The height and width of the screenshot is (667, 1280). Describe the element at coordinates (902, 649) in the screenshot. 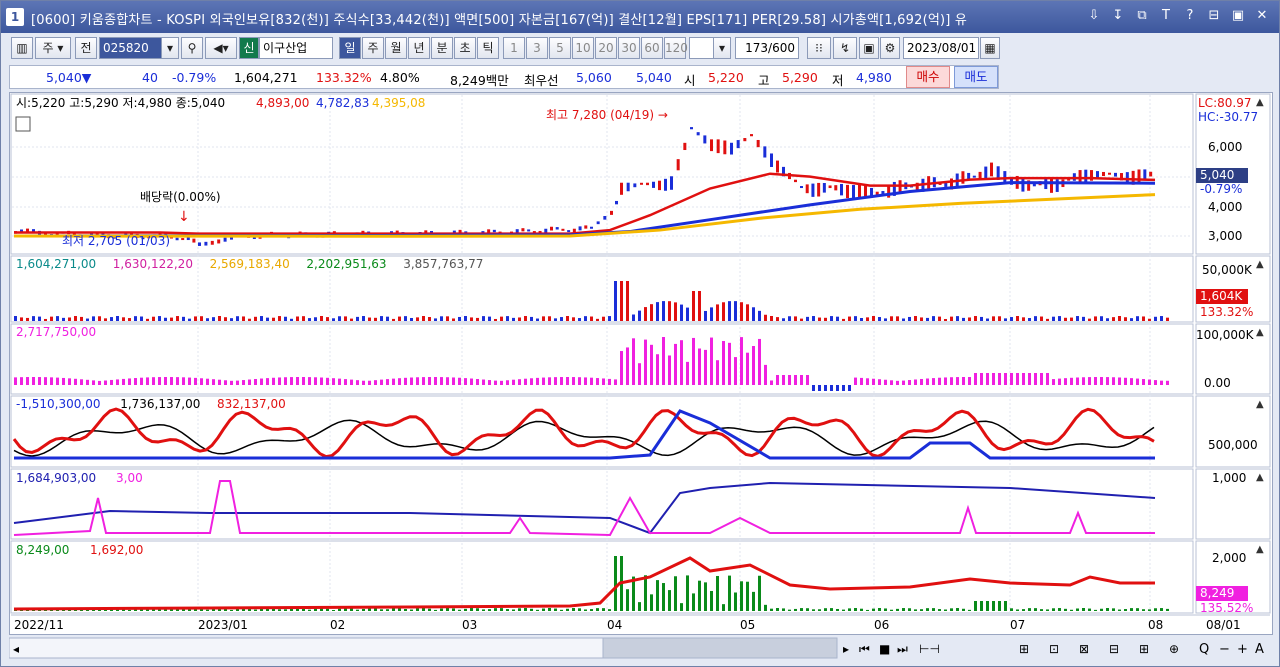

I see `forward-icon: ⏭` at that location.